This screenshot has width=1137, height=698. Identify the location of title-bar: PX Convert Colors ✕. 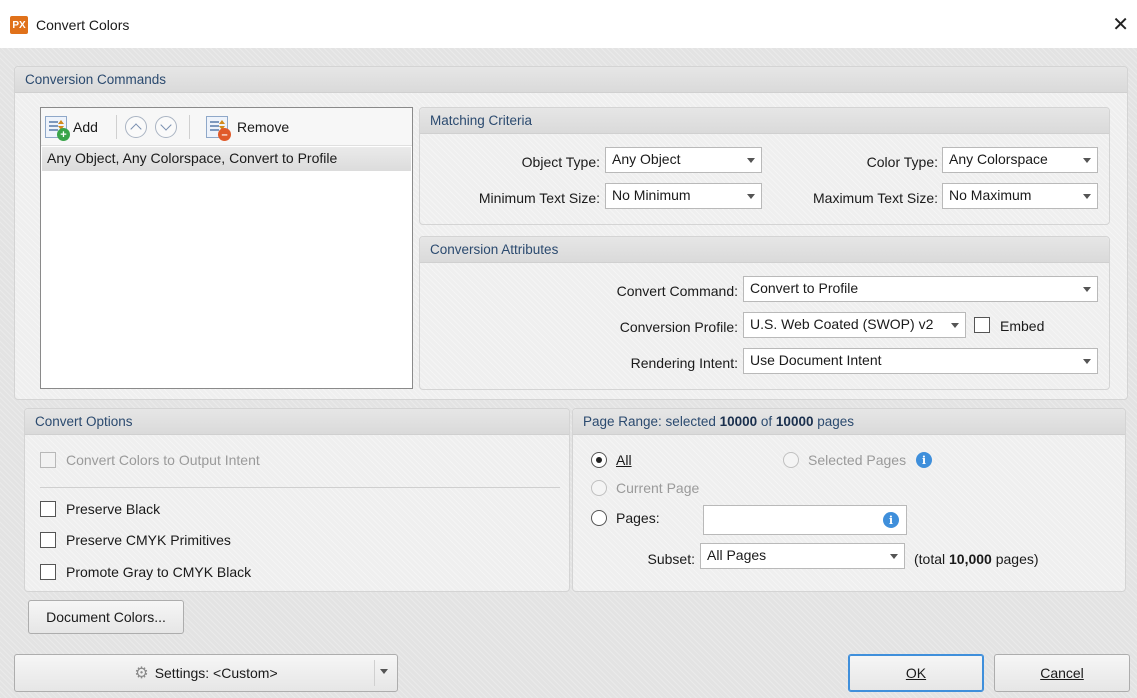
(568, 24).